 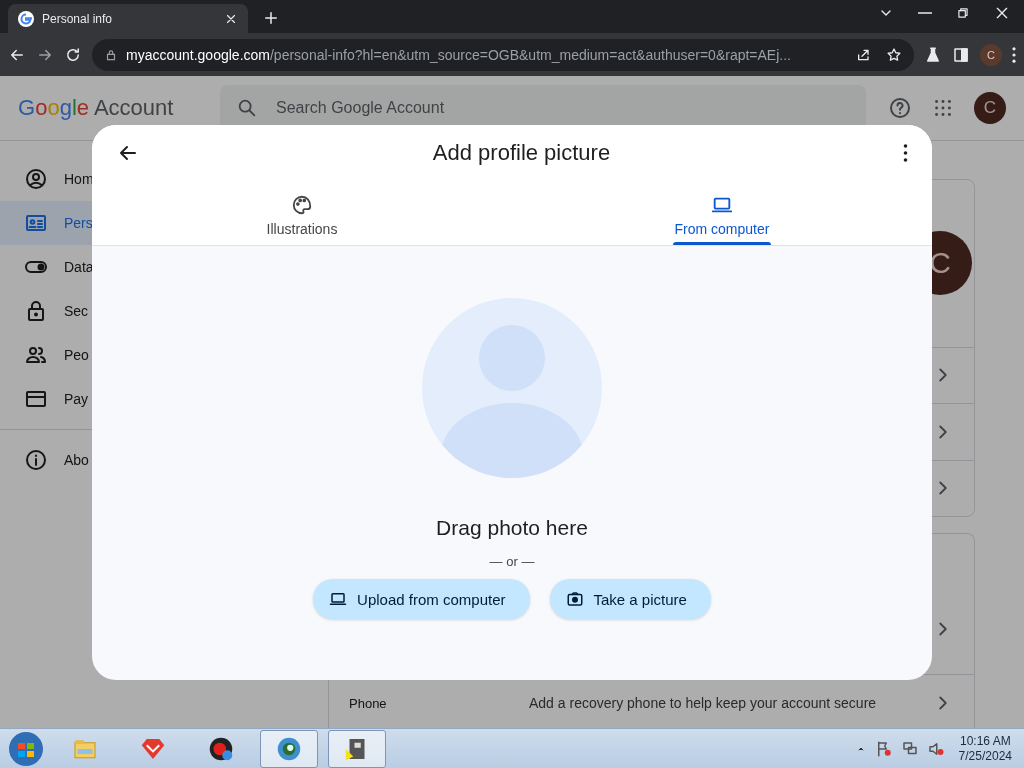 I want to click on apps-grid-icon, so click(x=943, y=108).